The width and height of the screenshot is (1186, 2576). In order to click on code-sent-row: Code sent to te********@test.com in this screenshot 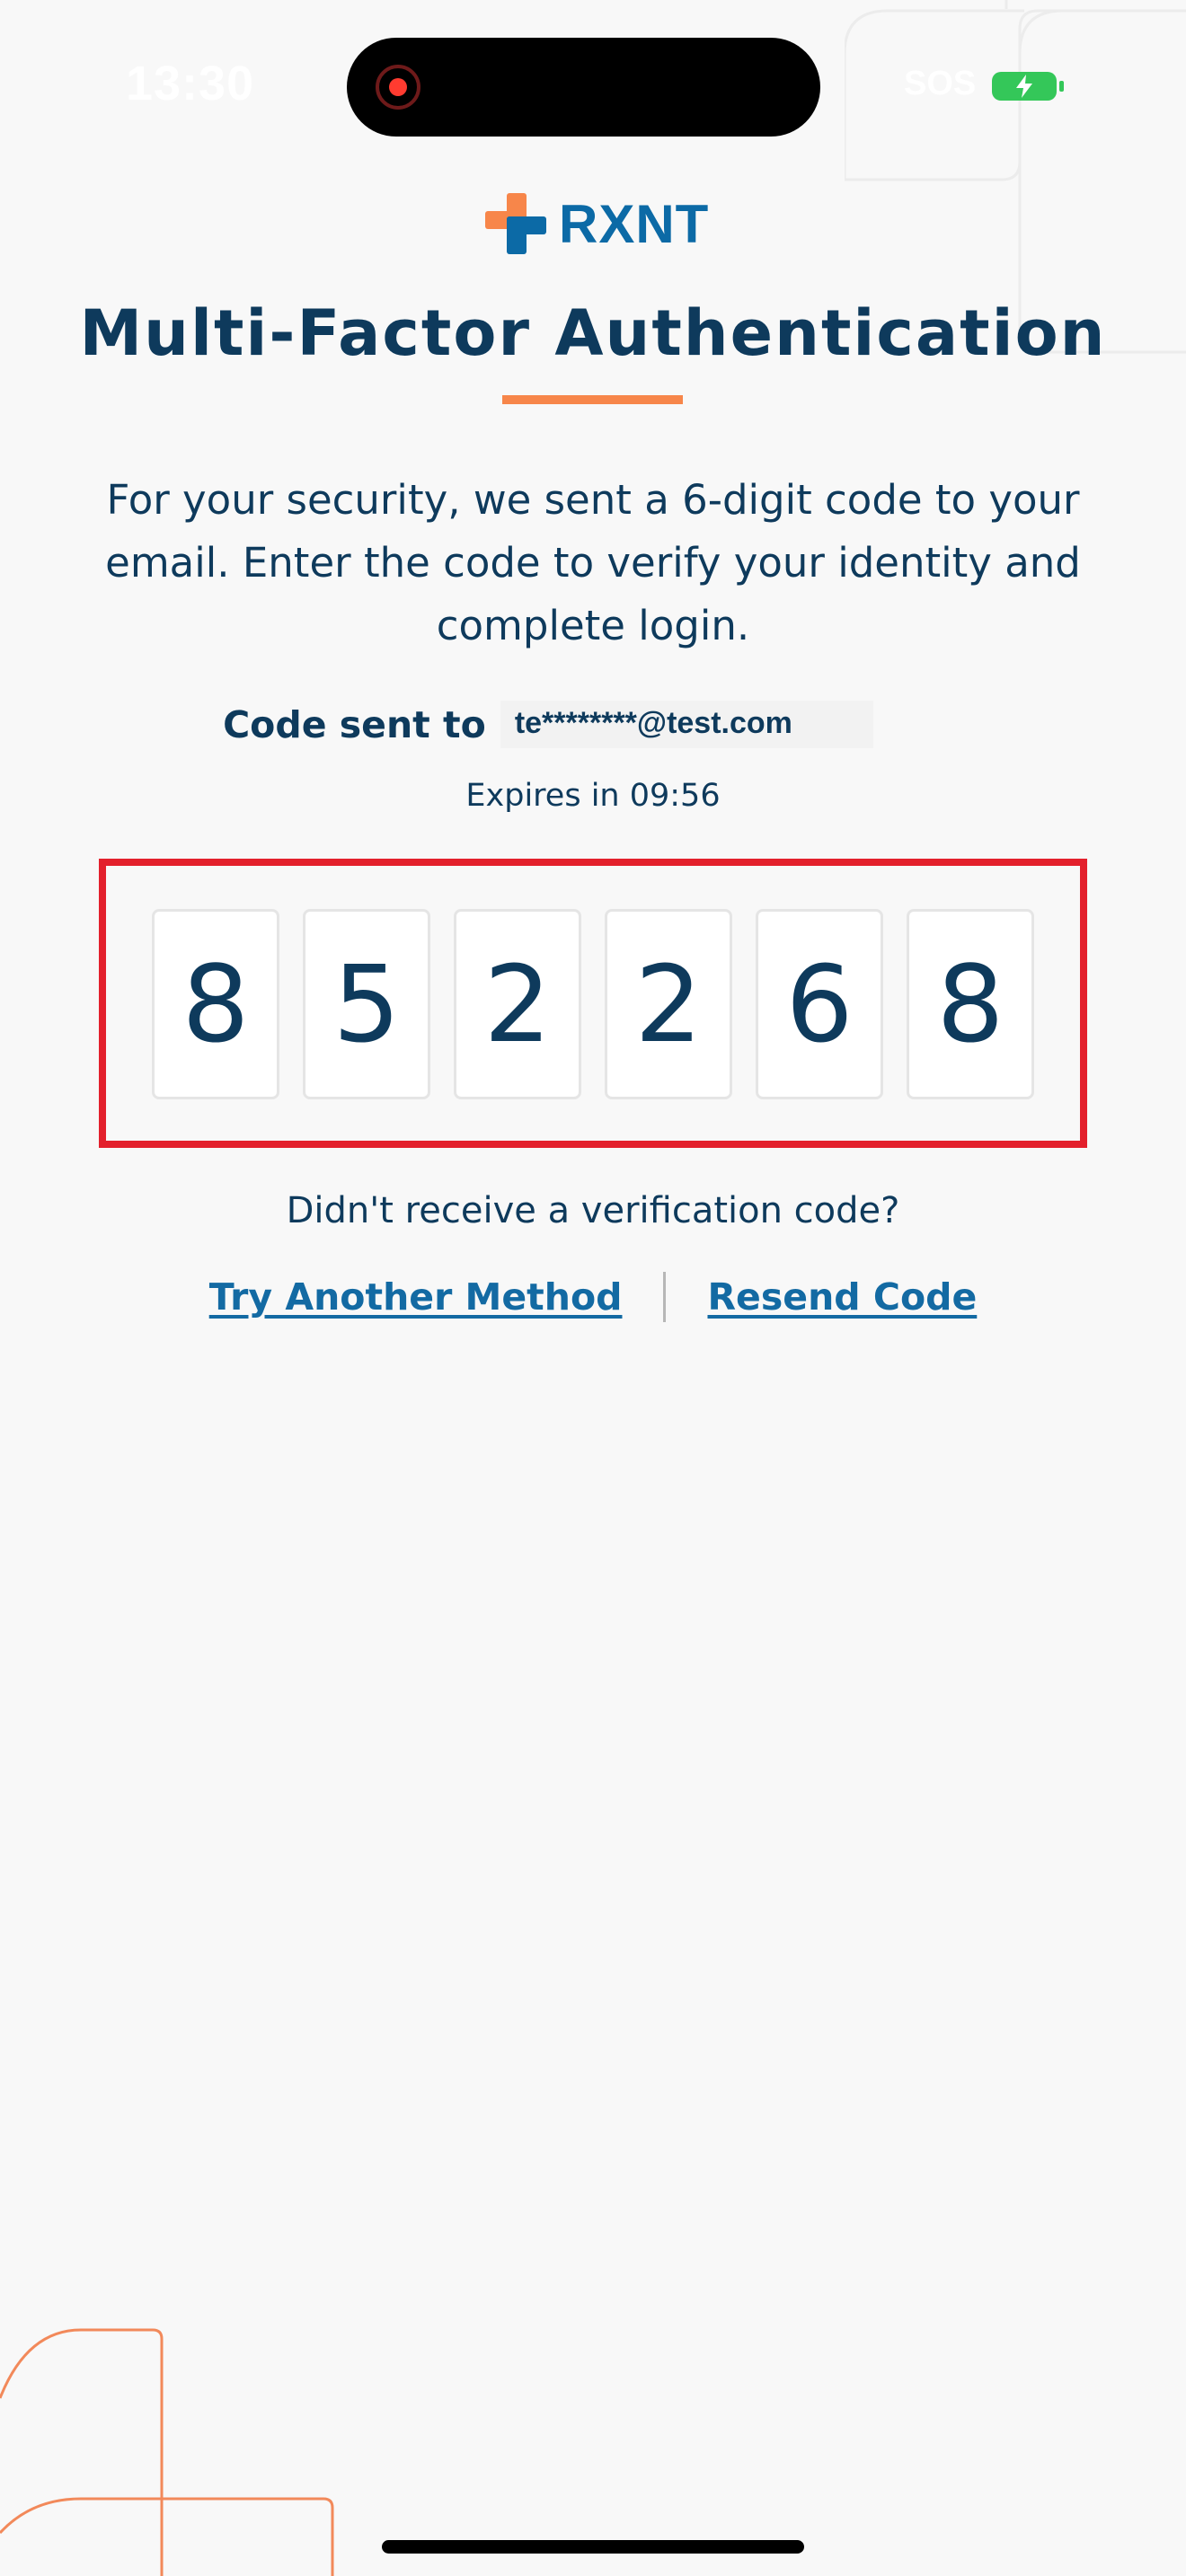, I will do `click(593, 724)`.